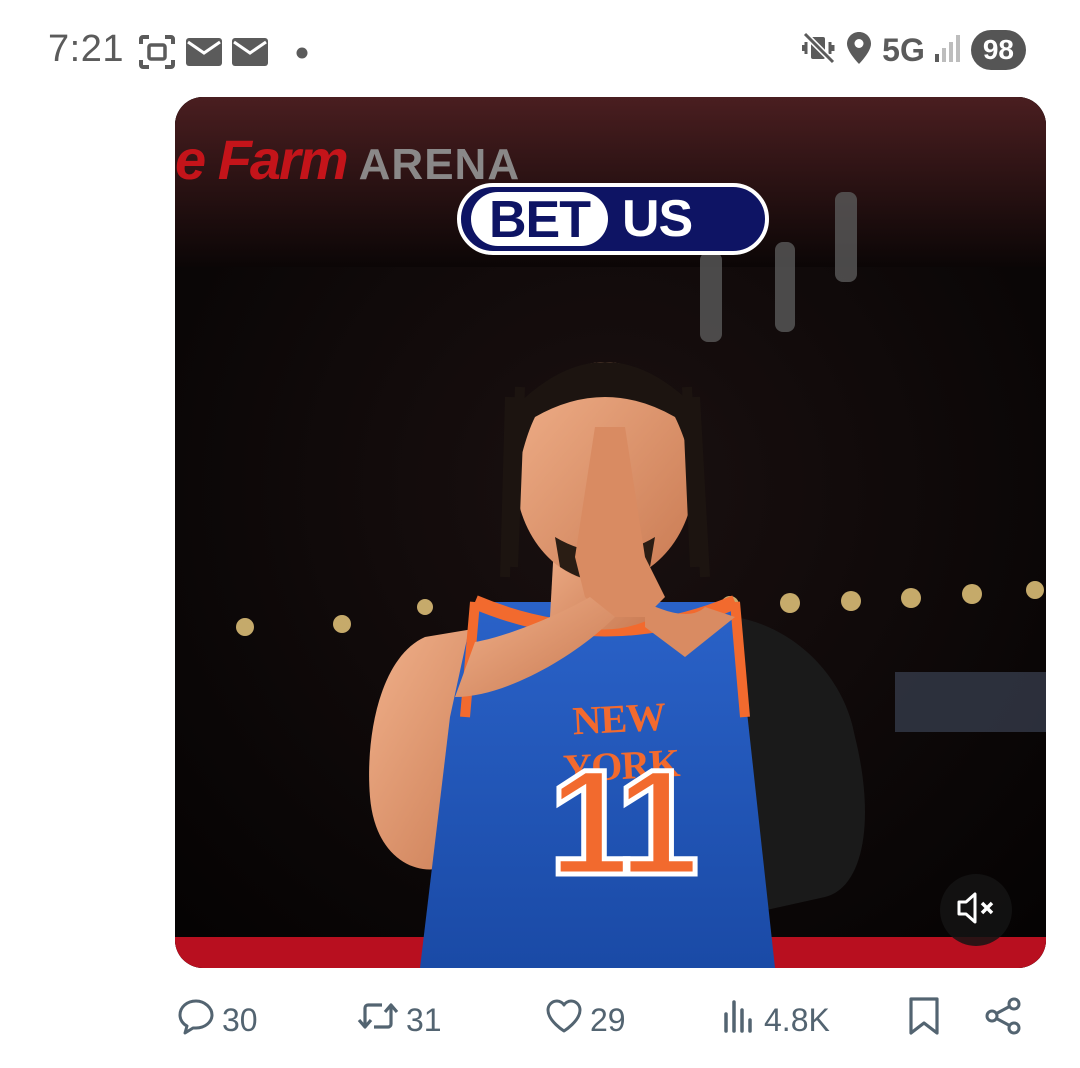 The image size is (1080, 1068). Describe the element at coordinates (859, 50) in the screenshot. I see `location-icon` at that location.